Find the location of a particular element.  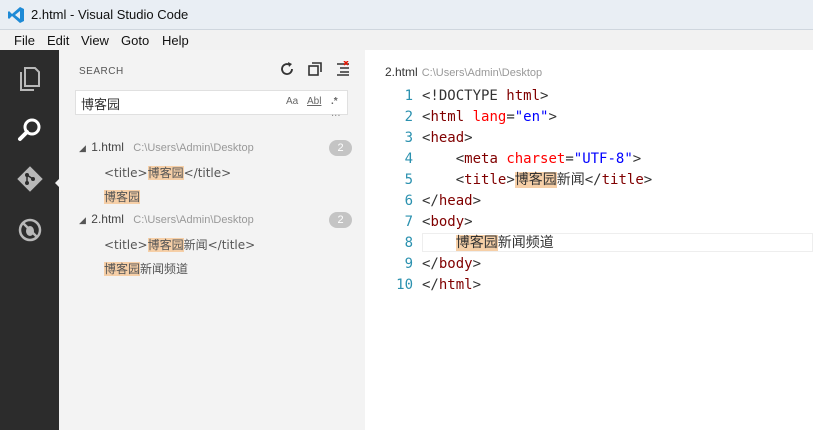

code-token: charset is located at coordinates (536, 159).